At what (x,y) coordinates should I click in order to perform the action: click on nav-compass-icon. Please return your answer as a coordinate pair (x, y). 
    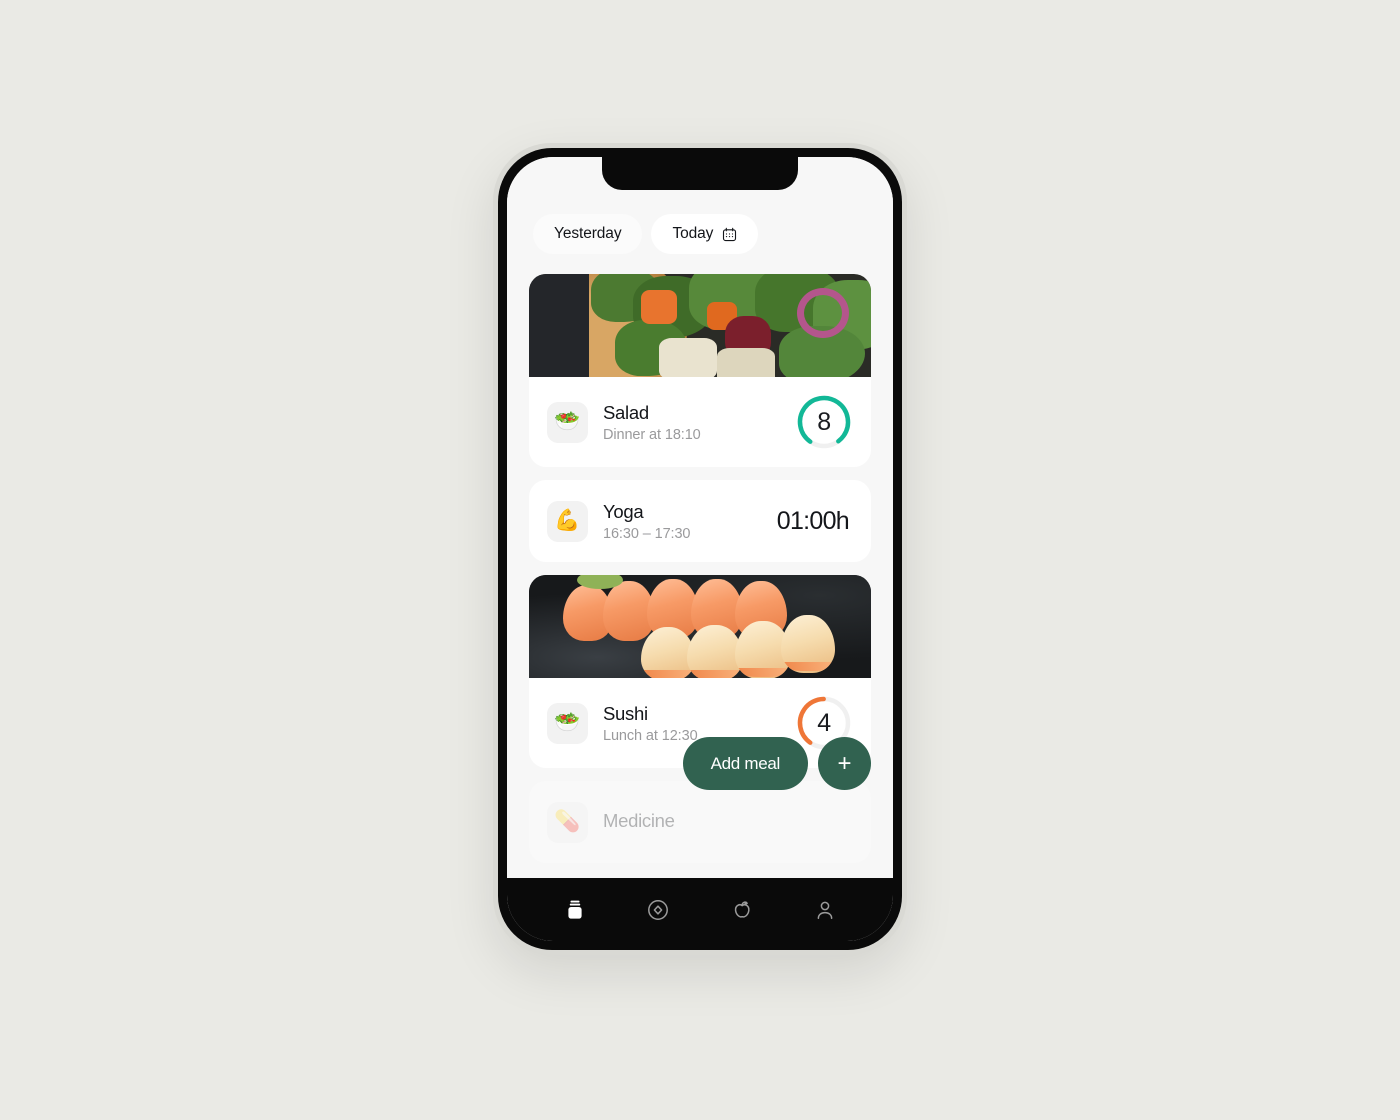
    Looking at the image, I should click on (658, 910).